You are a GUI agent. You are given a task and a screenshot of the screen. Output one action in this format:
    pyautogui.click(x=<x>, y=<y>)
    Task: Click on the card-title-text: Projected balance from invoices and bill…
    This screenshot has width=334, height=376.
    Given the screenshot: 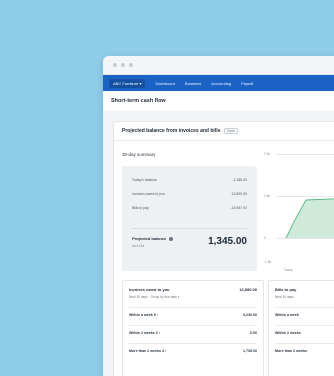 What is the action you would take?
    pyautogui.click(x=171, y=131)
    